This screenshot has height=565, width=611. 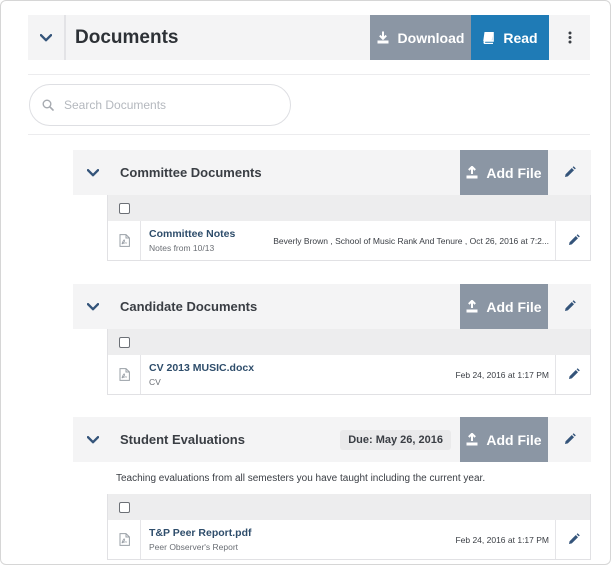 I want to click on due-date-badge: Due: May 26, 2016, so click(x=395, y=439).